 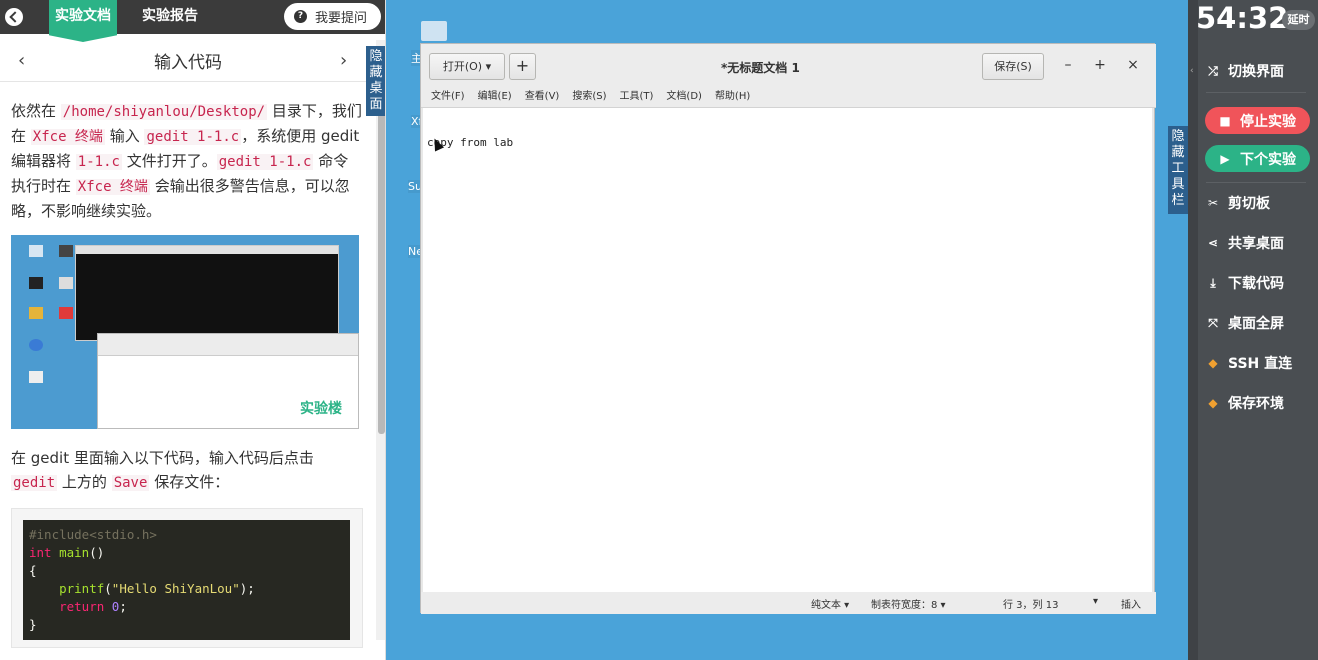 I want to click on syntax-mode-dropdown: 纯文本 ▾, so click(x=830, y=603).